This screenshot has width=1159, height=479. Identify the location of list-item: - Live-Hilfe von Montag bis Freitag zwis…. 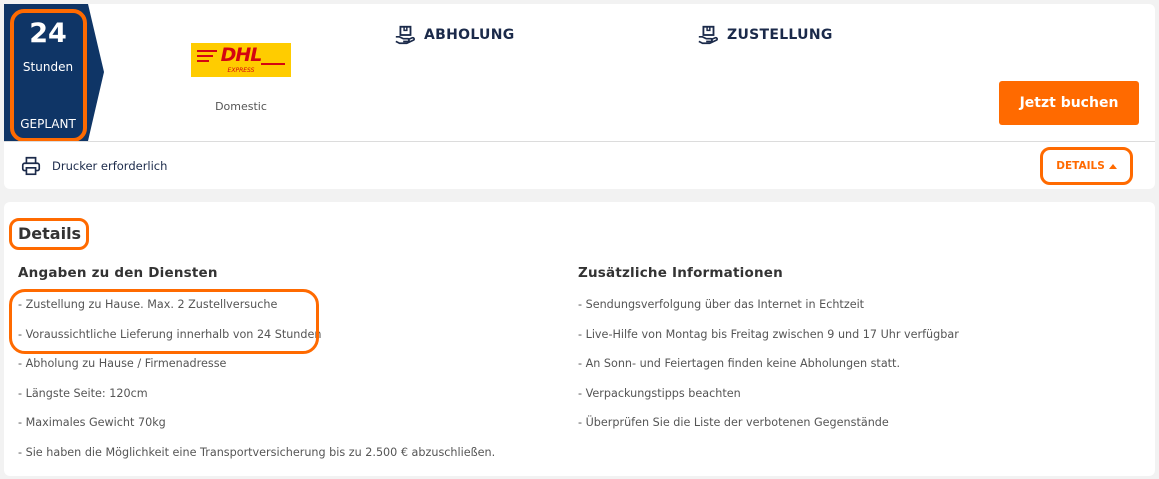
(768, 334).